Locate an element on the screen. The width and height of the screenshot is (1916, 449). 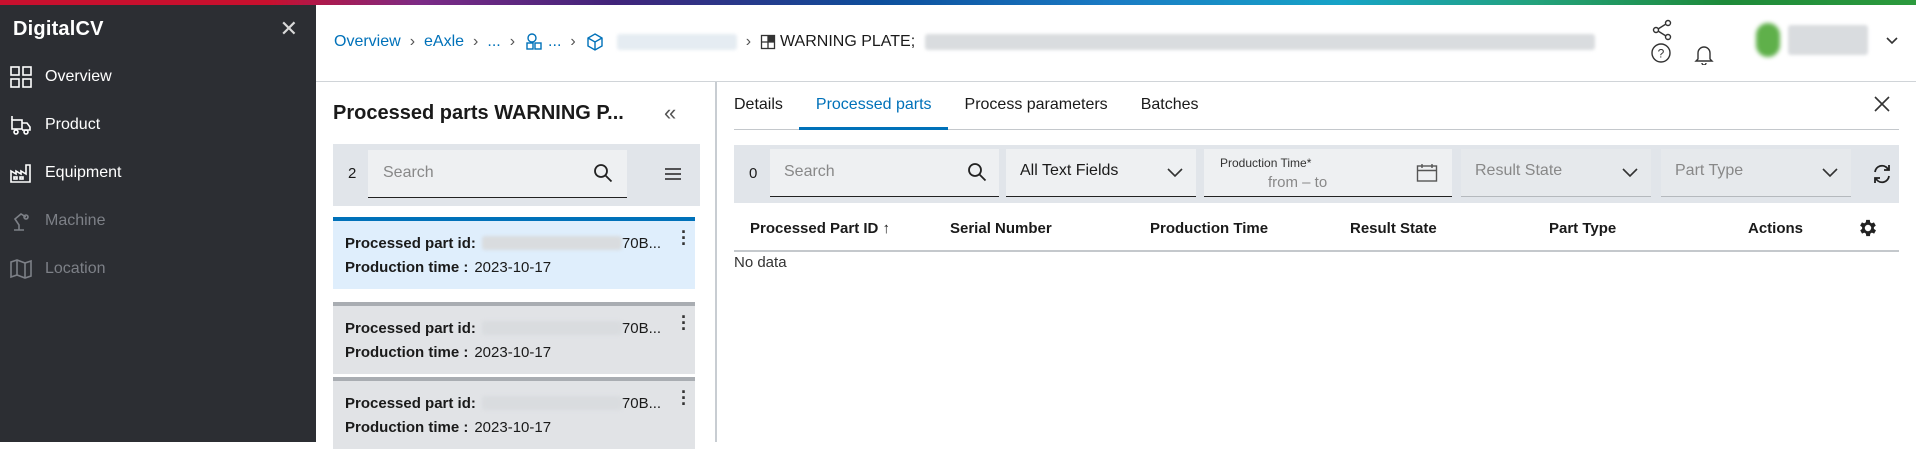
tab-details: Details is located at coordinates (766, 105).